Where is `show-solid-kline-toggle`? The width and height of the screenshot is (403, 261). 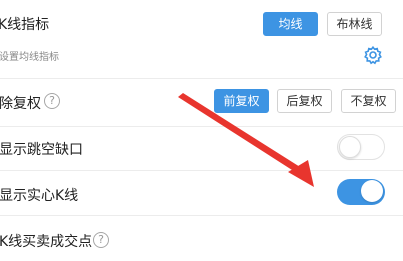
show-solid-kline-toggle is located at coordinates (361, 192).